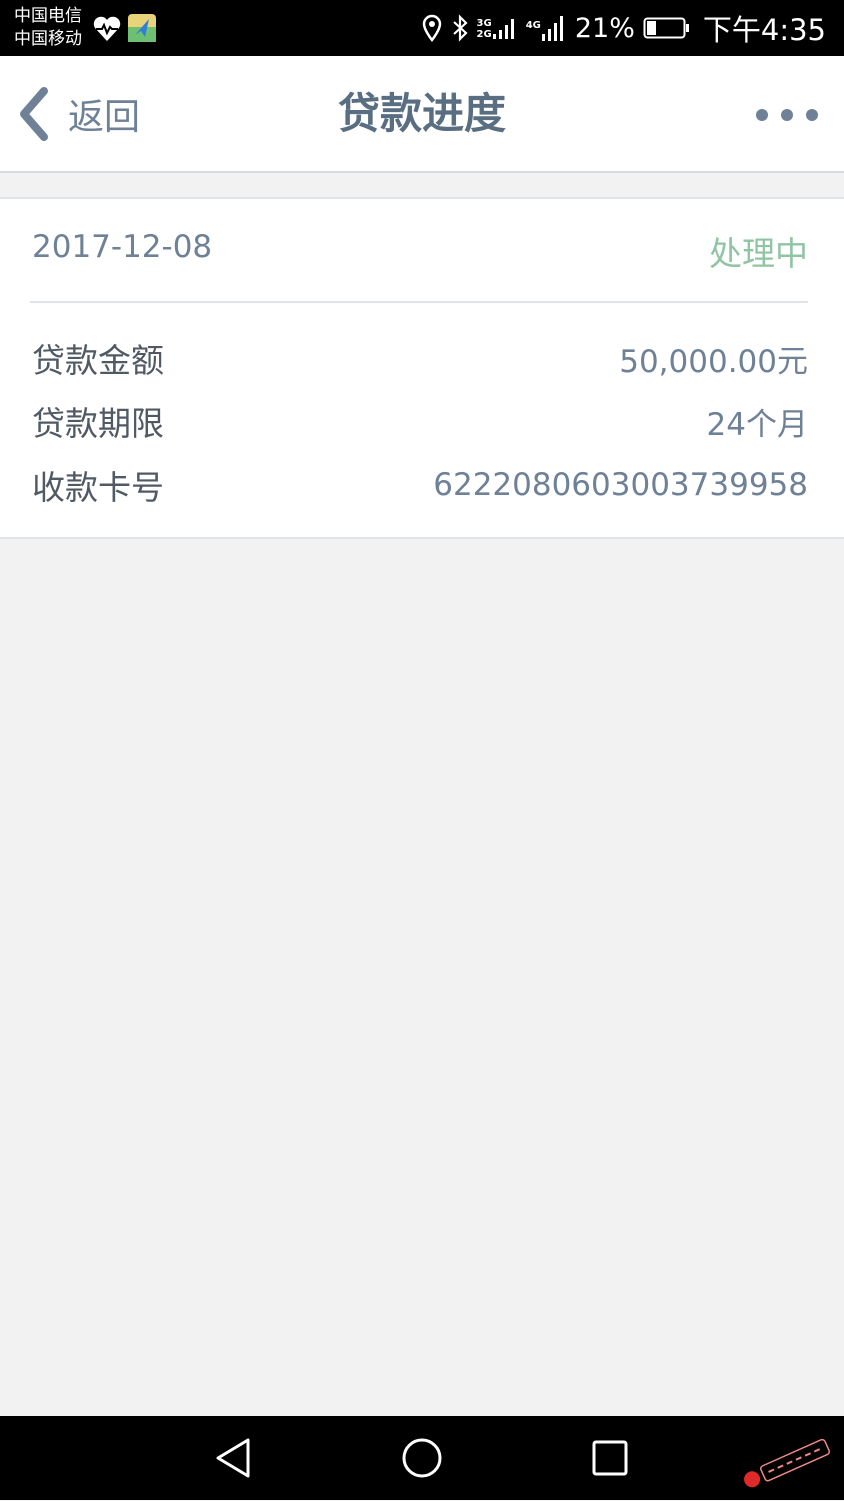 The height and width of the screenshot is (1501, 844). Describe the element at coordinates (460, 28) in the screenshot. I see `bluetooth-icon` at that location.